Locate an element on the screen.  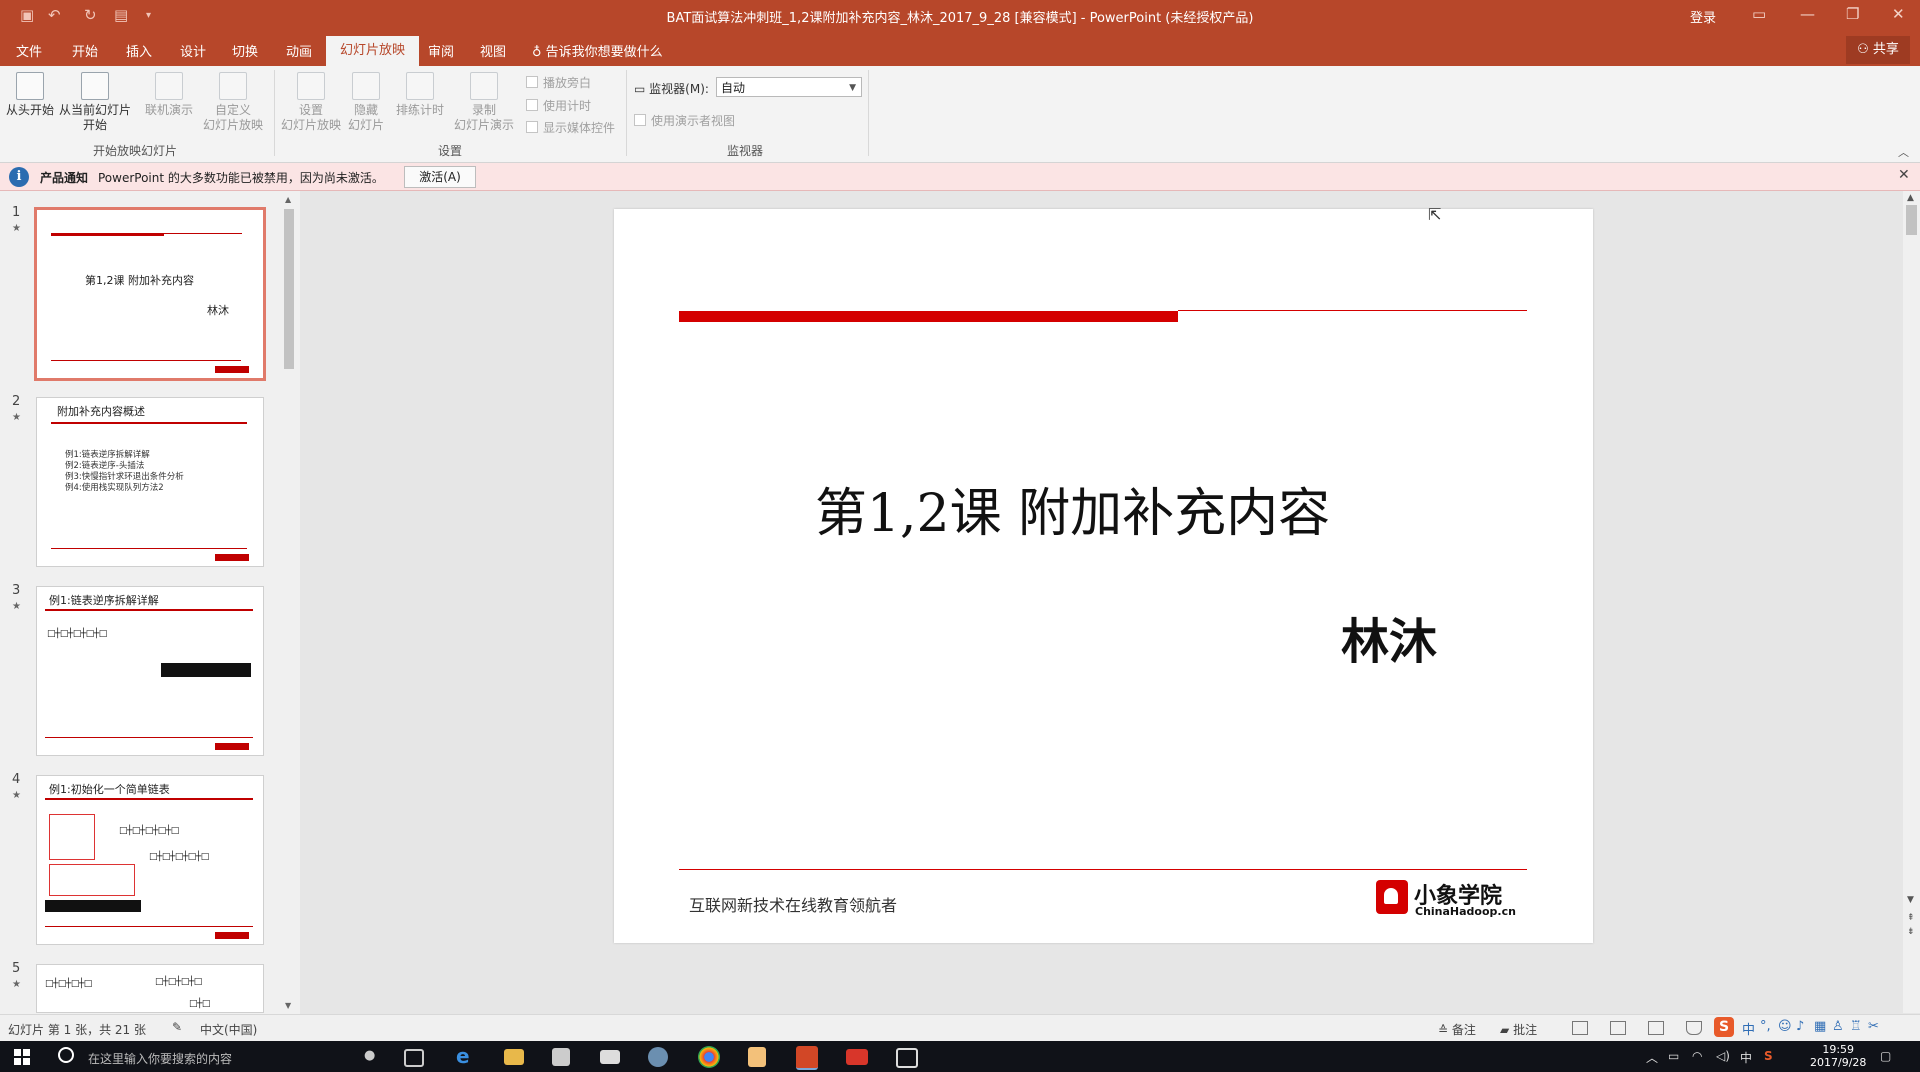
voice-icon: ♪ is located at coordinates (1800, 1026).